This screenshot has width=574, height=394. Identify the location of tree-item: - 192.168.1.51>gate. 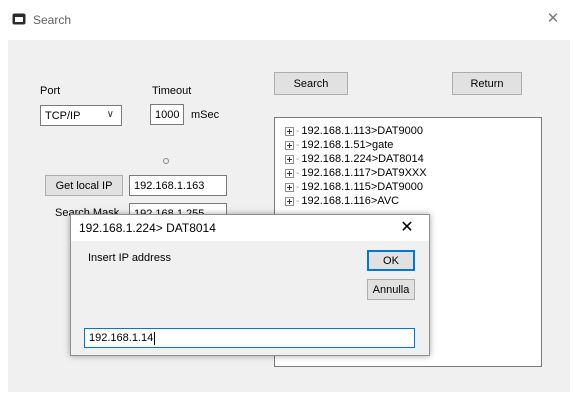
(339, 145).